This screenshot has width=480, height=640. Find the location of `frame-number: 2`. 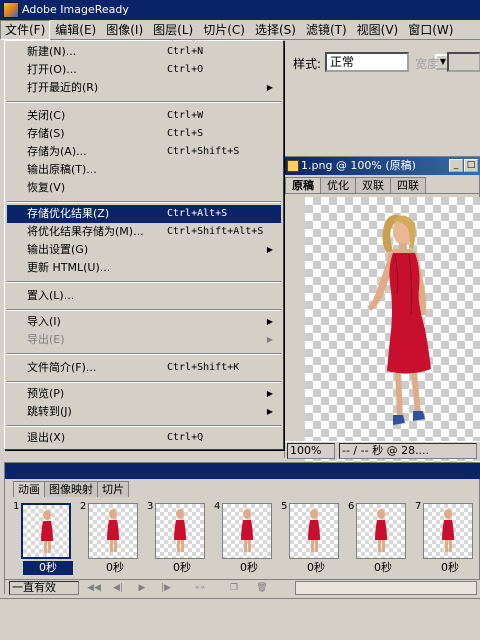

frame-number: 2 is located at coordinates (83, 506).